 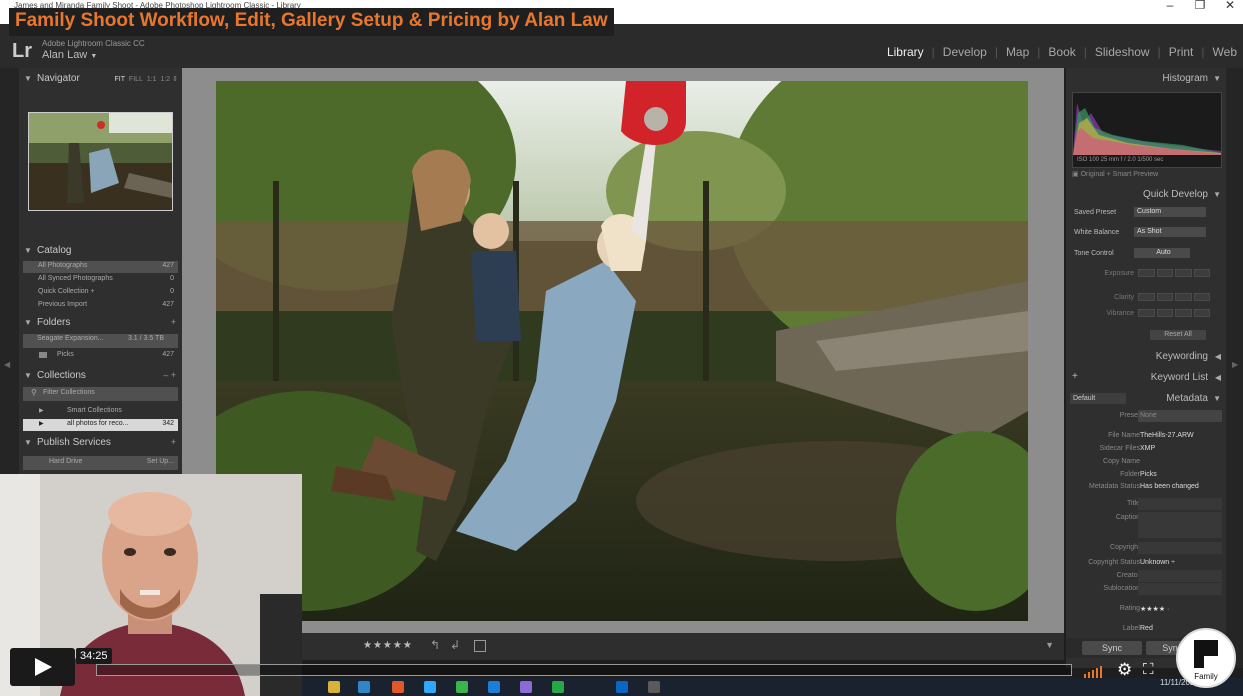 I want to click on module-print: Print, so click(x=1181, y=52).